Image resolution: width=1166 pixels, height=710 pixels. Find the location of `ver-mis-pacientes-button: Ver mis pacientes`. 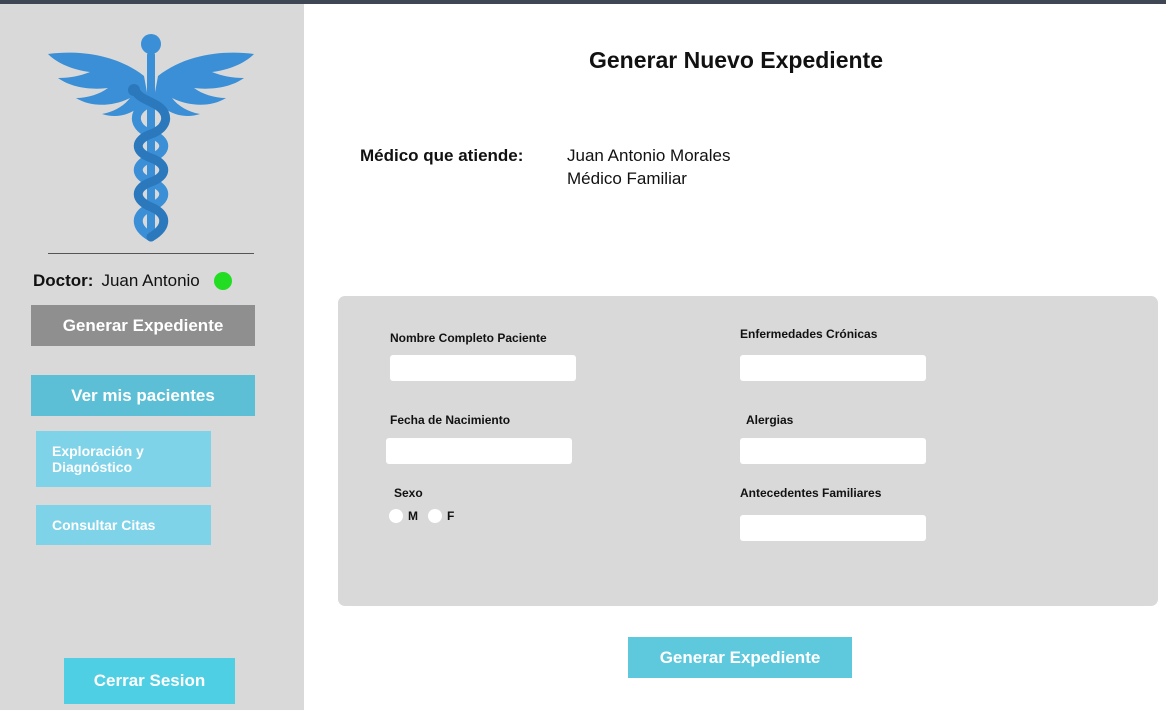

ver-mis-pacientes-button: Ver mis pacientes is located at coordinates (143, 395).